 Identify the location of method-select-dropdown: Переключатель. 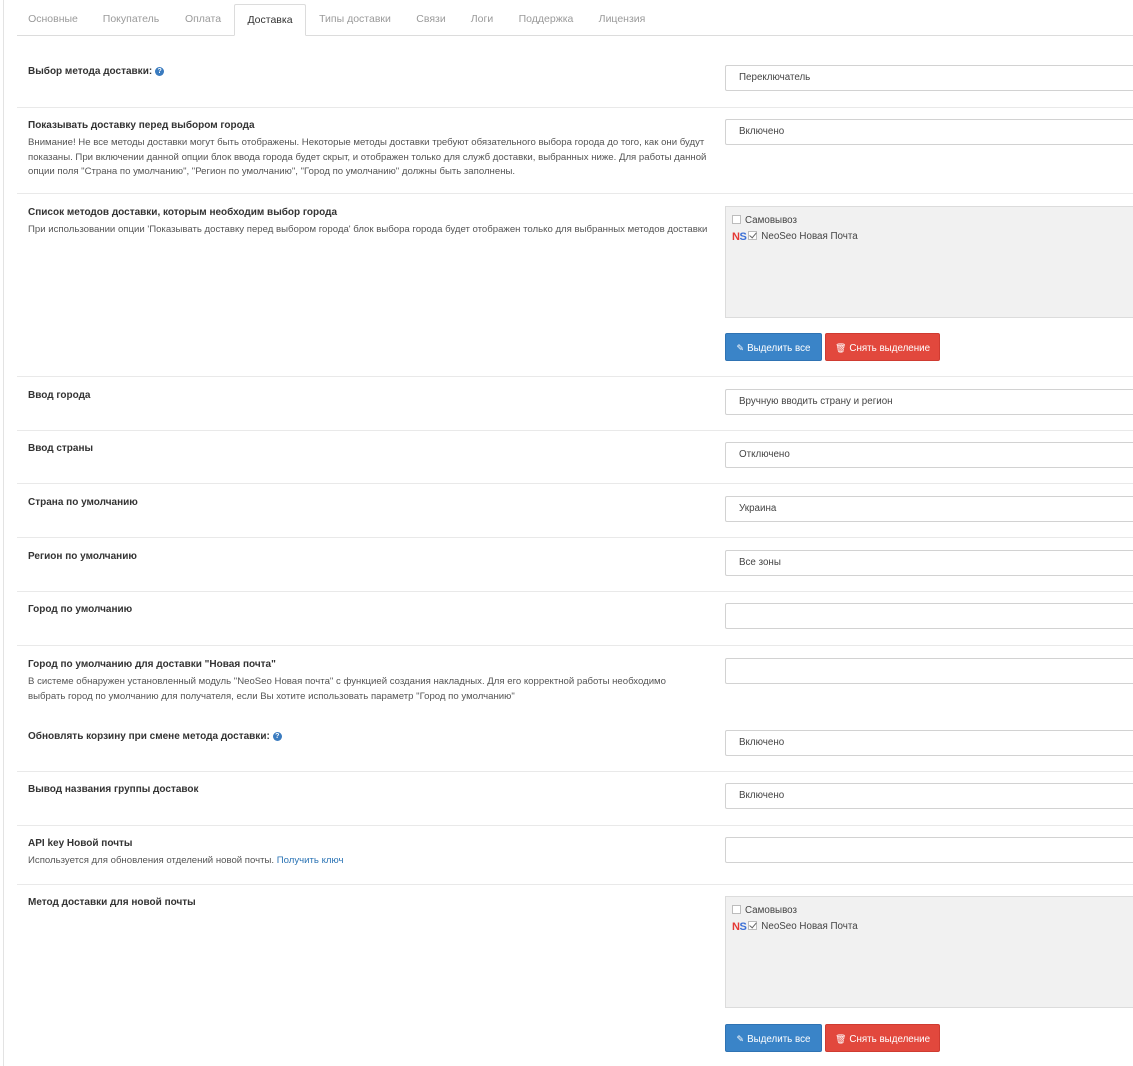
(929, 78).